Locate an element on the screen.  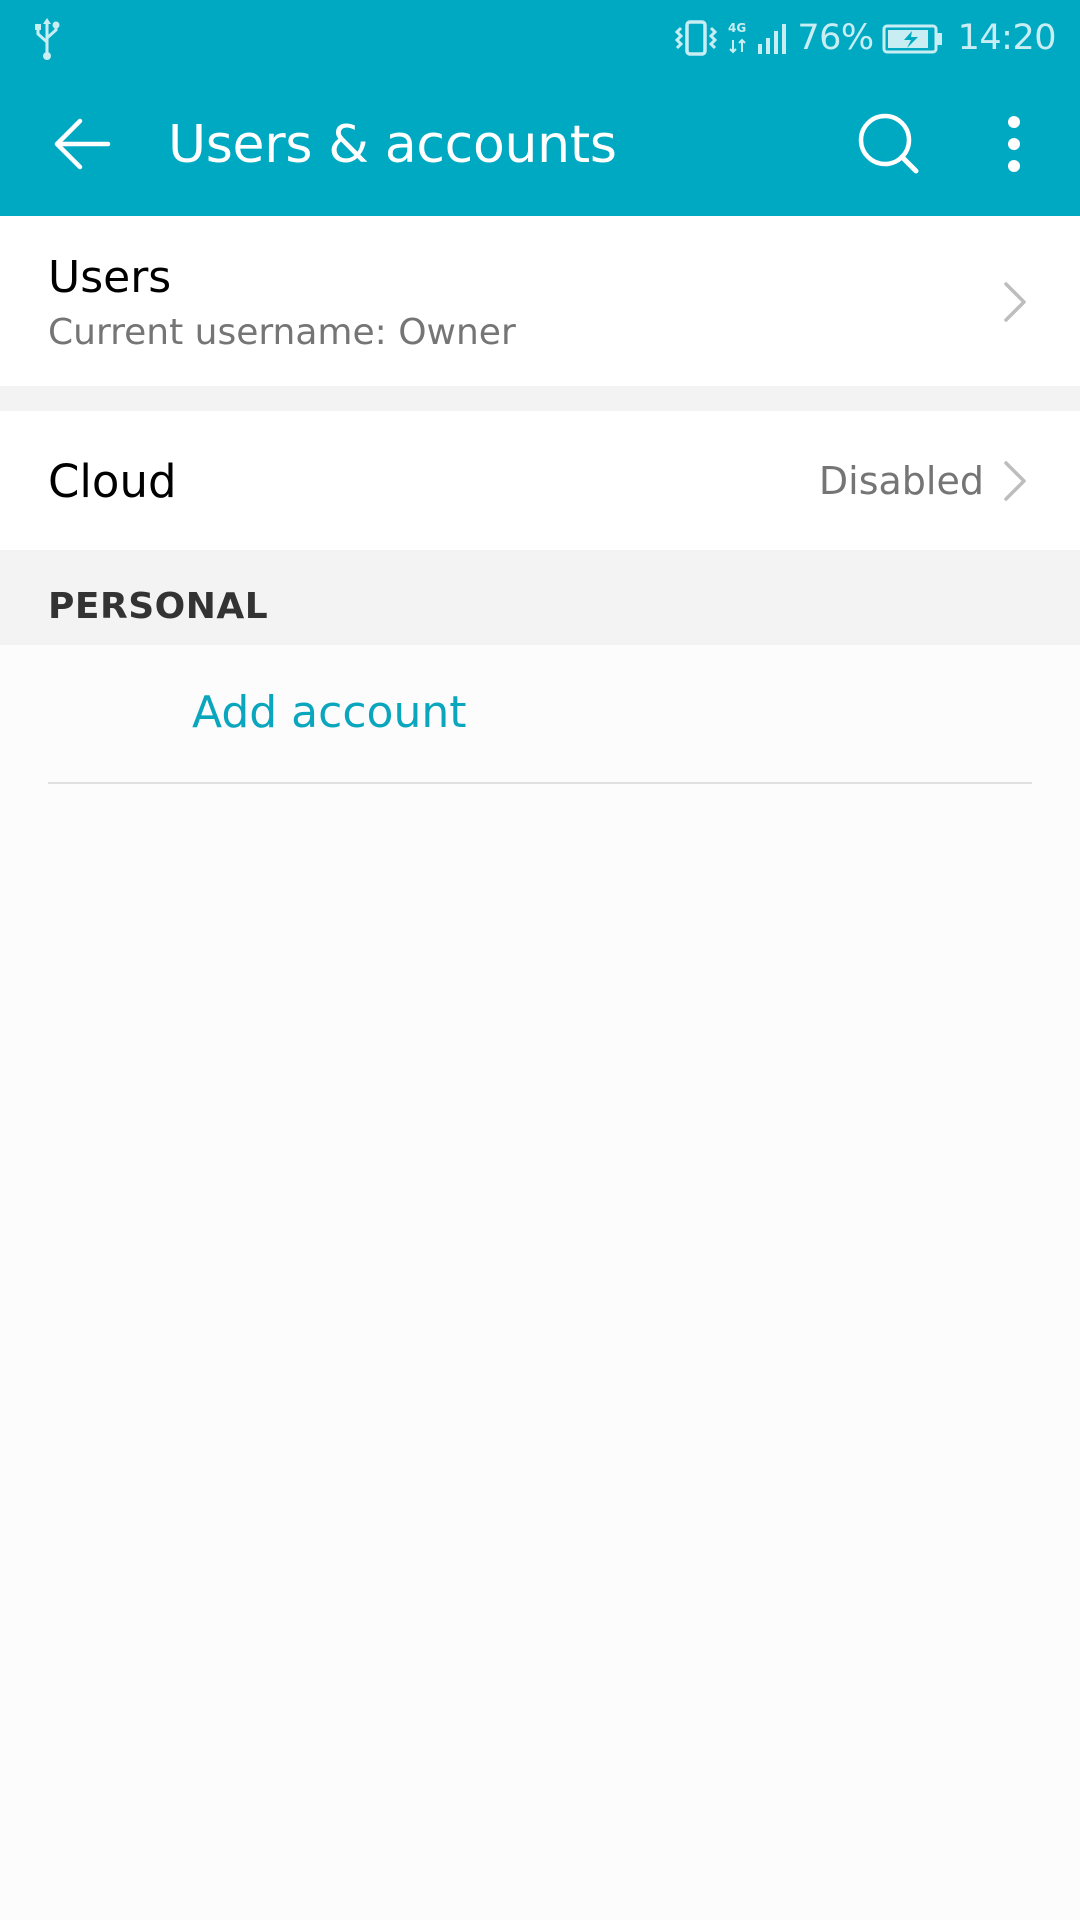
search-icon is located at coordinates (889, 144).